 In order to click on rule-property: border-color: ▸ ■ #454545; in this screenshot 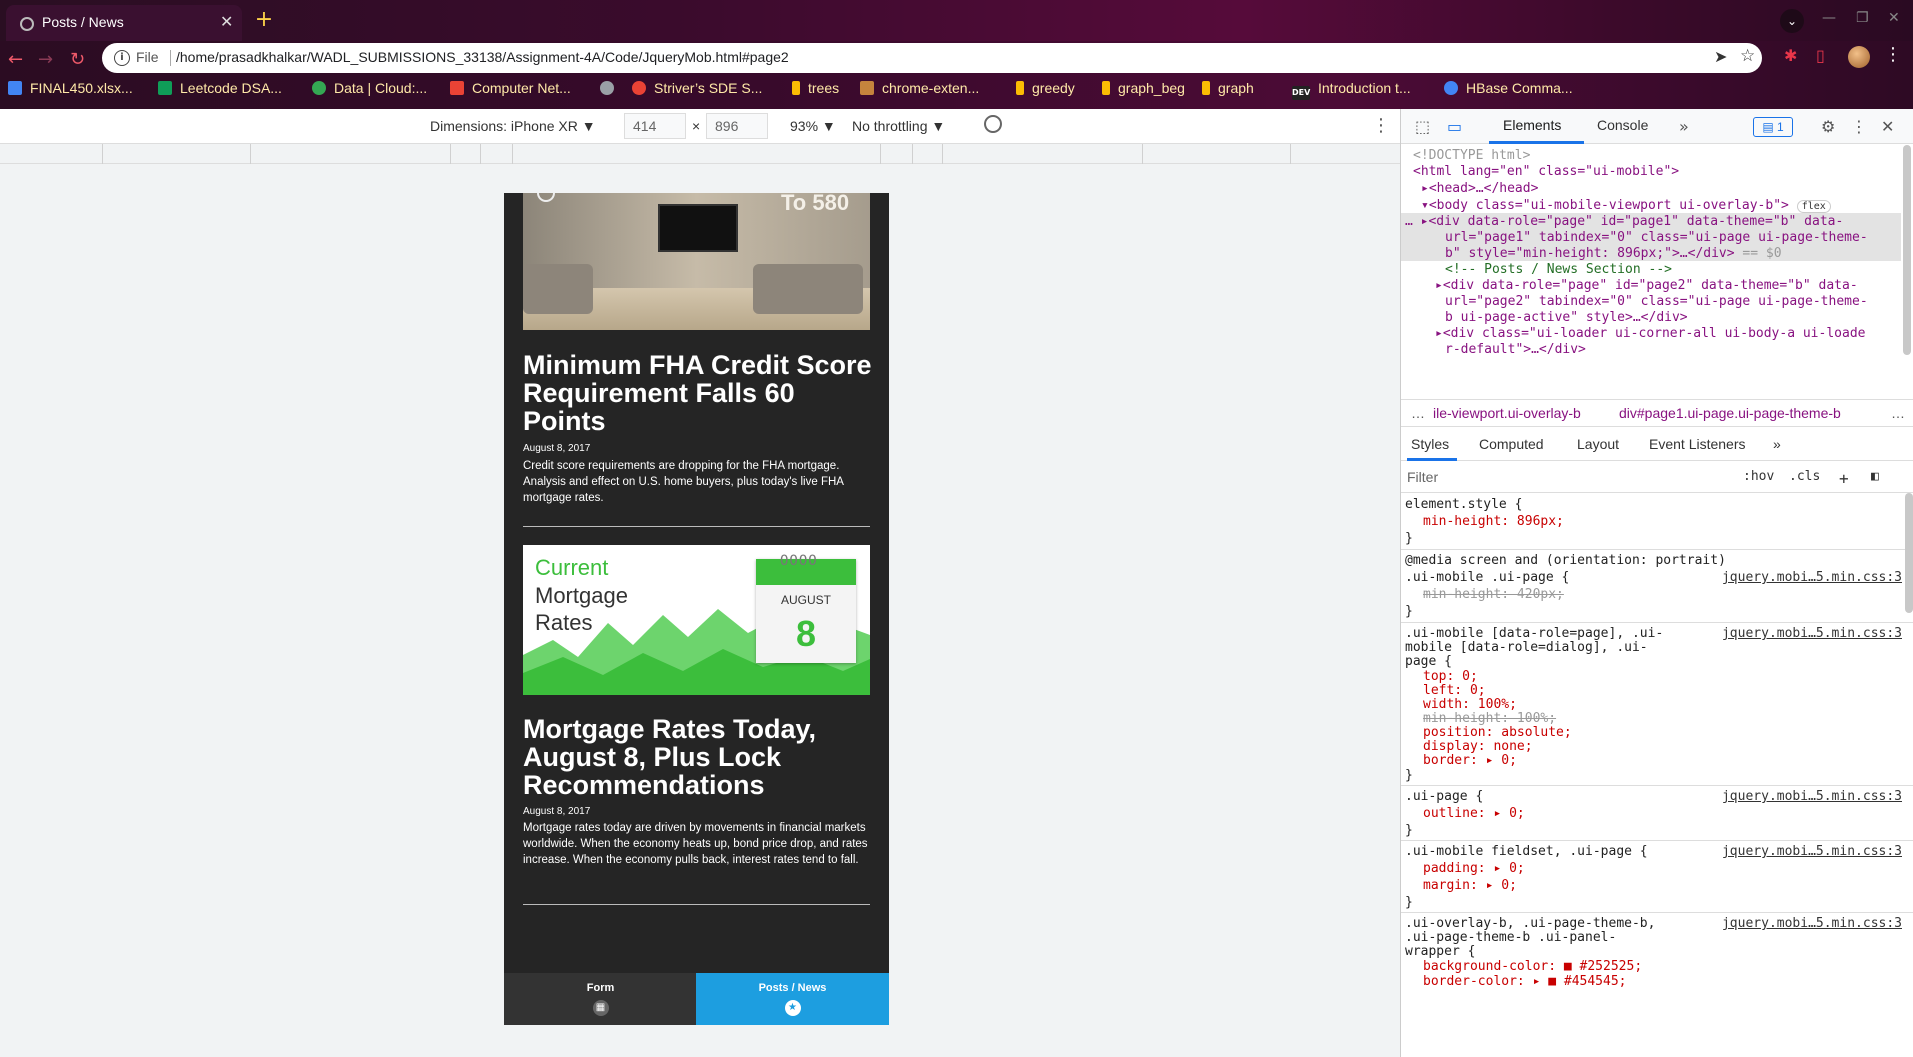, I will do `click(1525, 981)`.